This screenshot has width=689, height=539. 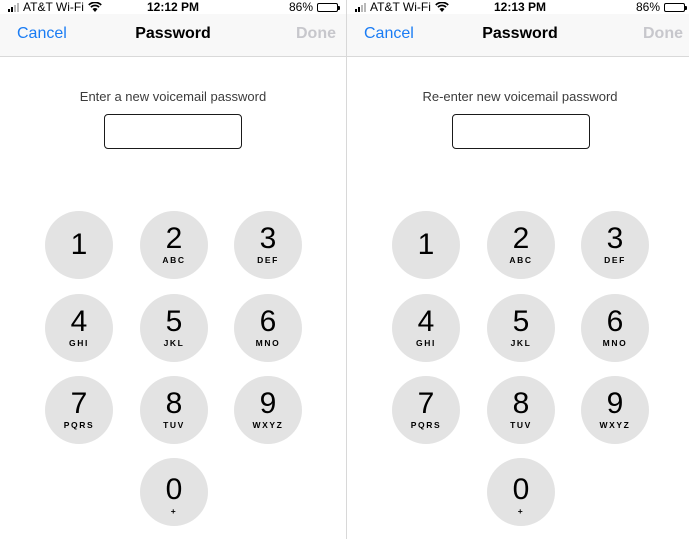 What do you see at coordinates (173, 7) in the screenshot?
I see `status-bar: AT&T Wi-Fi 12:12 PM 86%` at bounding box center [173, 7].